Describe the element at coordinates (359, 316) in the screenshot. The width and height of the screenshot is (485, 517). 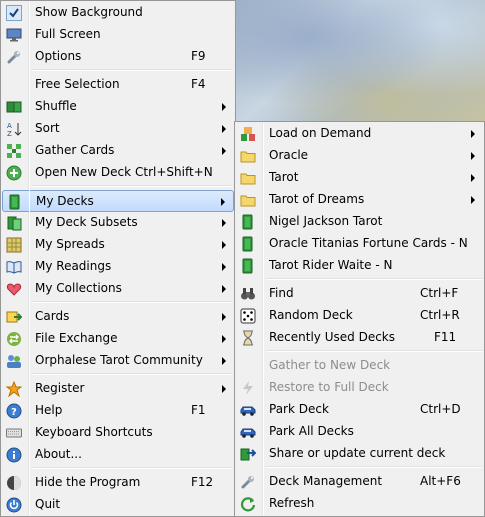
I see `deck-menu-item-random-deck: Random Deck Ctrl+R` at that location.